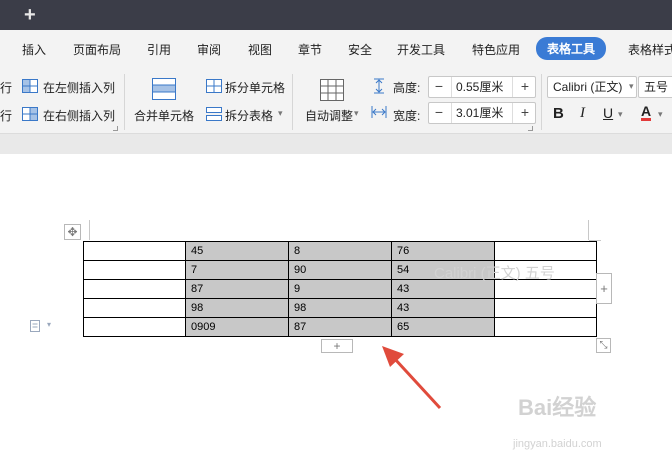  I want to click on width-value: 3.01厘米, so click(482, 113).